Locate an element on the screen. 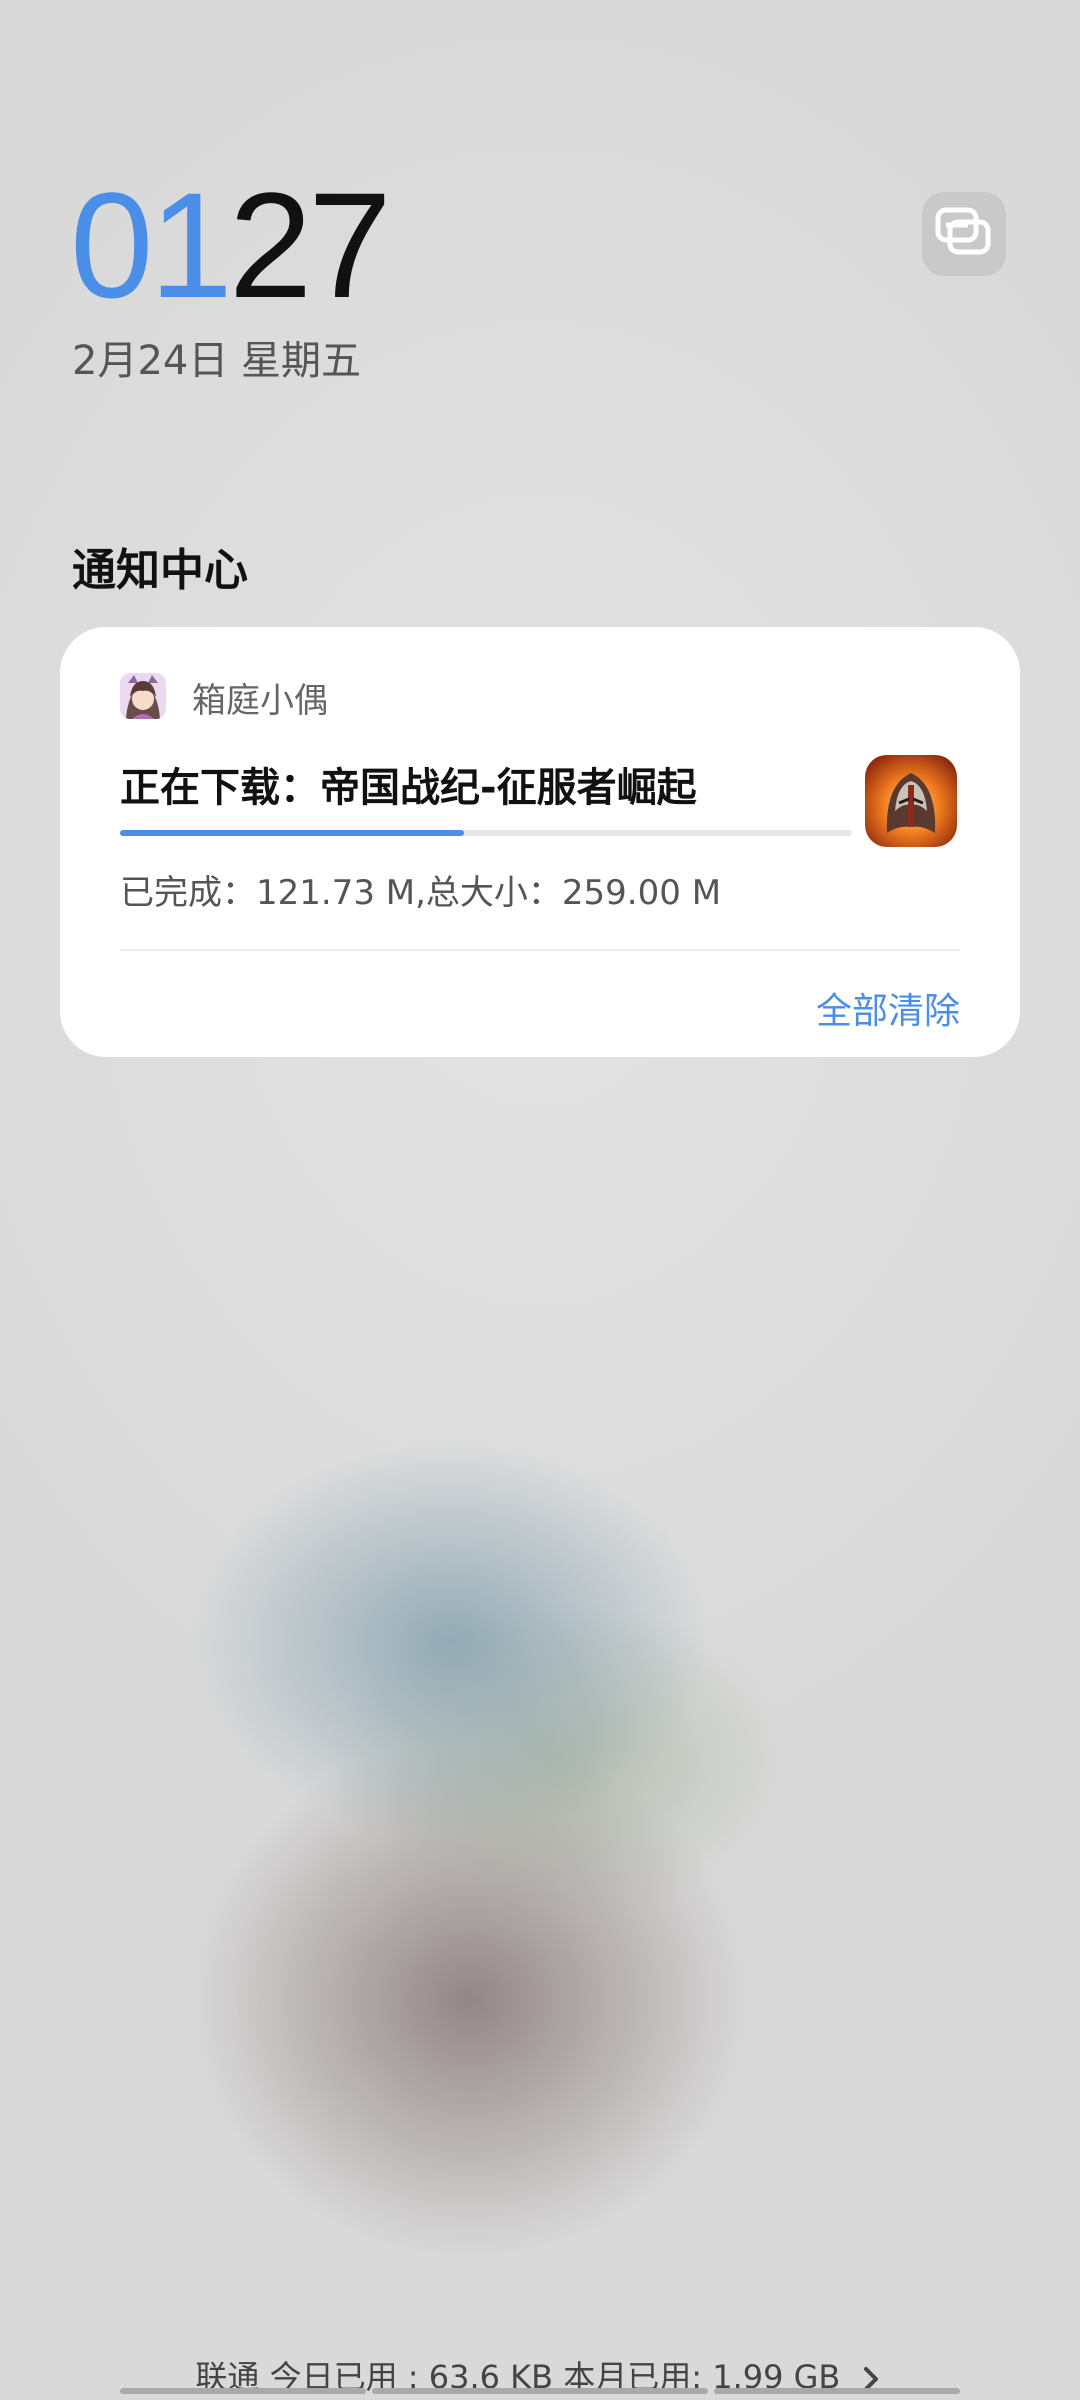  notification-center-title: 通知中心 is located at coordinates (160, 570).